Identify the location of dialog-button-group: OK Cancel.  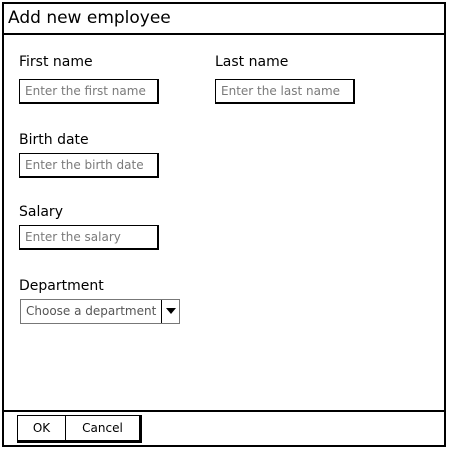
(79, 429).